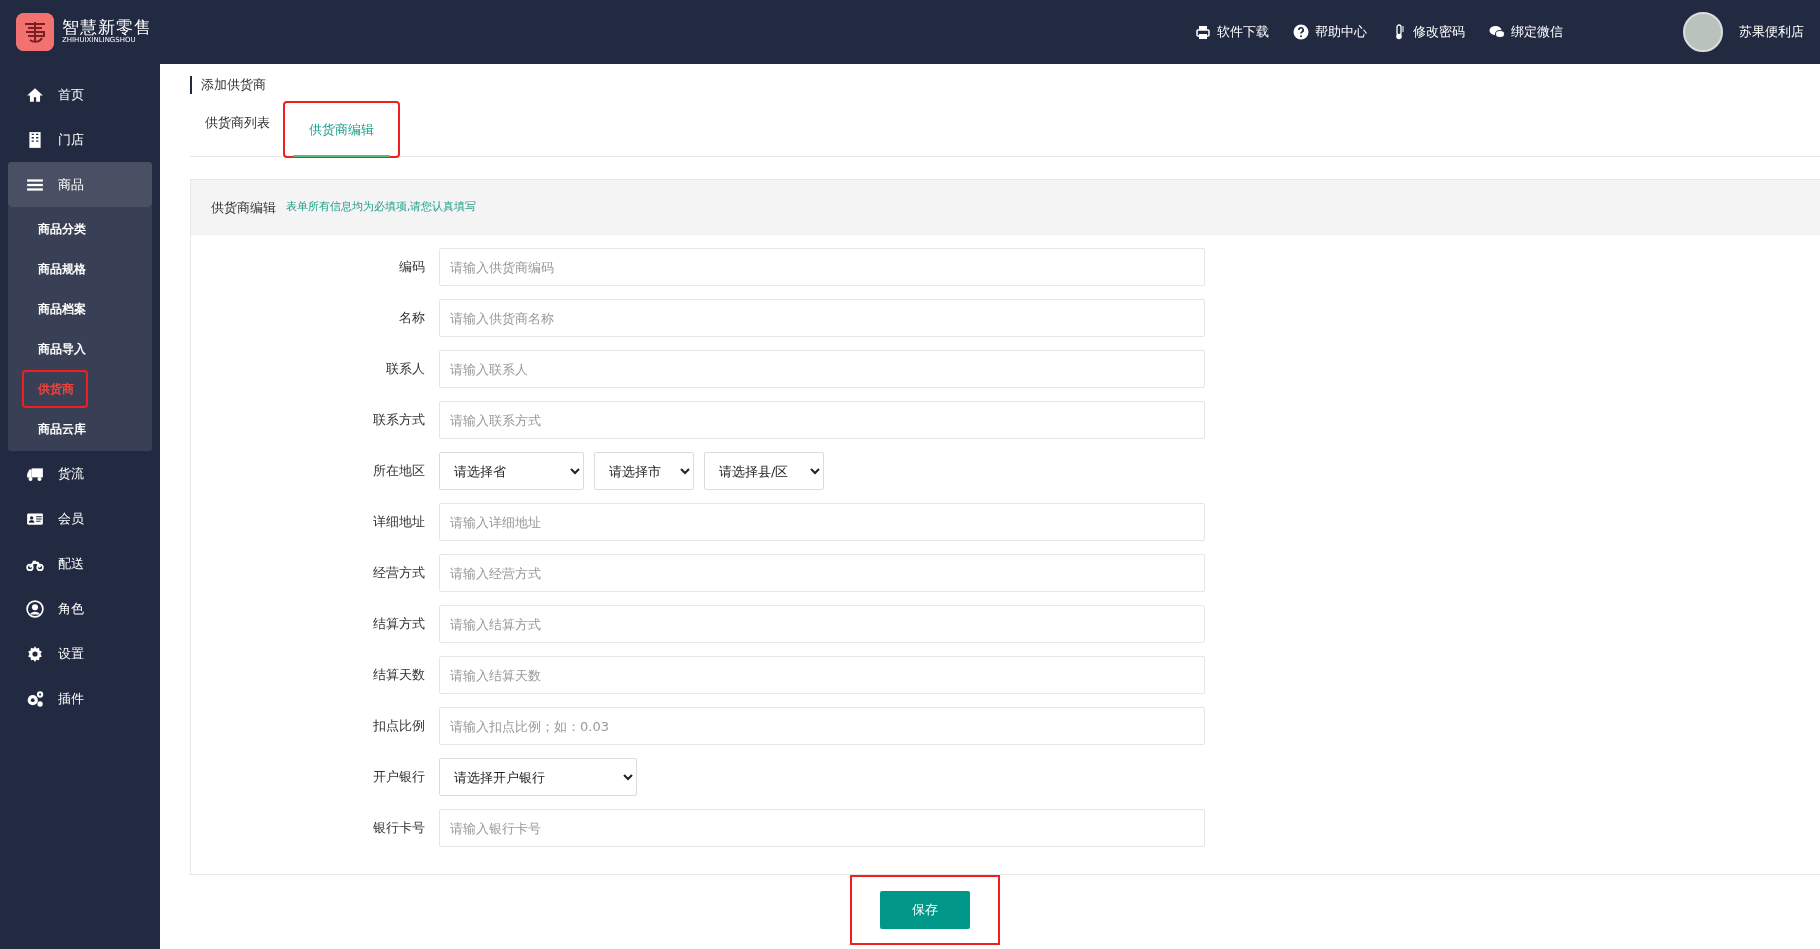 This screenshot has height=949, width=1820. Describe the element at coordinates (80, 473) in the screenshot. I see `sidebar-item: 货流` at that location.